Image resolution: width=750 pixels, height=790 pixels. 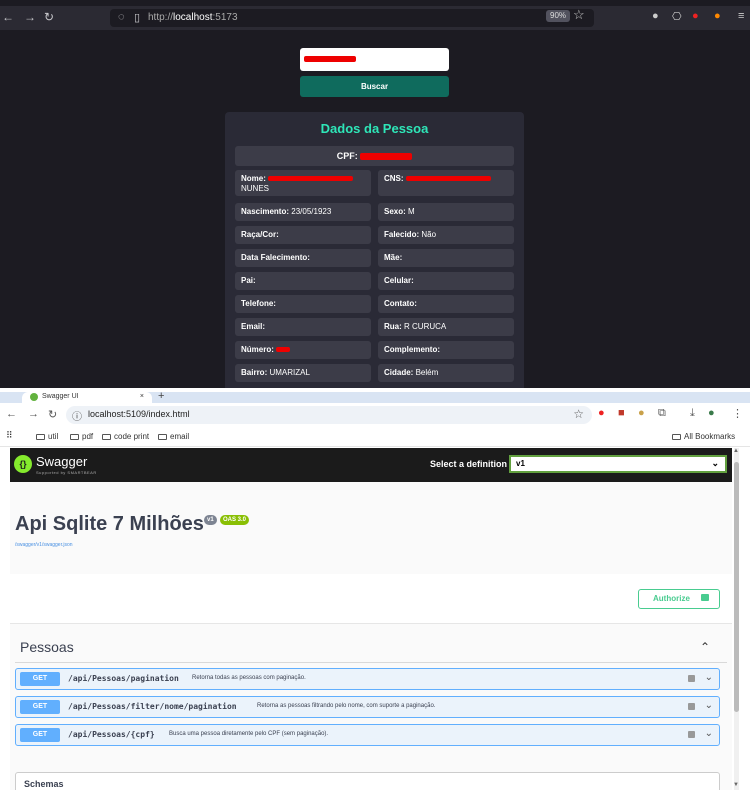 What do you see at coordinates (249, 678) in the screenshot?
I see `operation-summary: Retorna todas as pessoas com paginação.` at bounding box center [249, 678].